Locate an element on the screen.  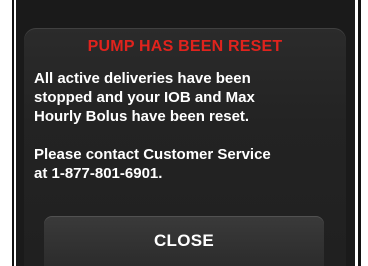
message-line: stopped and your IOB and Max is located at coordinates (144, 97).